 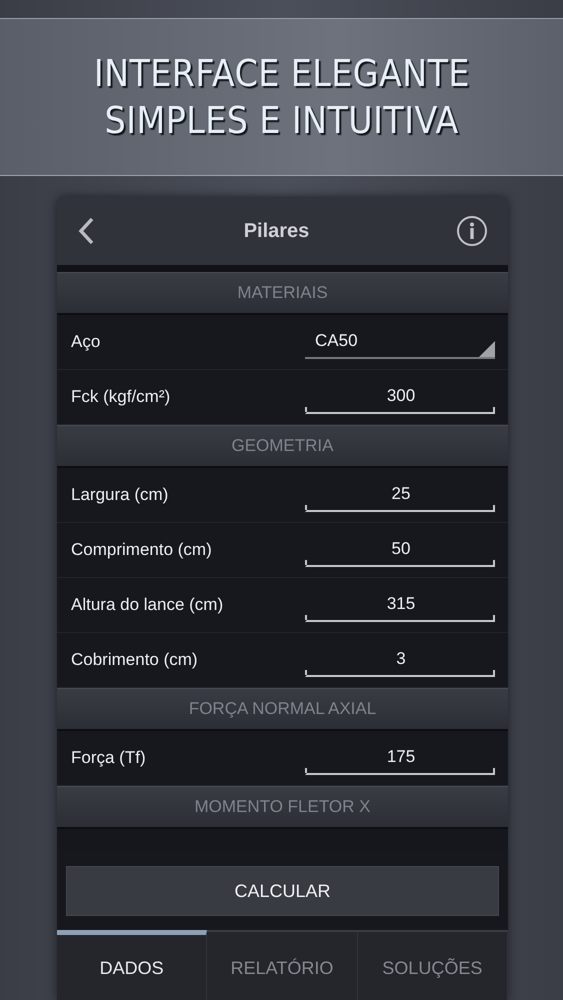 I want to click on input-field: 25, so click(x=400, y=495).